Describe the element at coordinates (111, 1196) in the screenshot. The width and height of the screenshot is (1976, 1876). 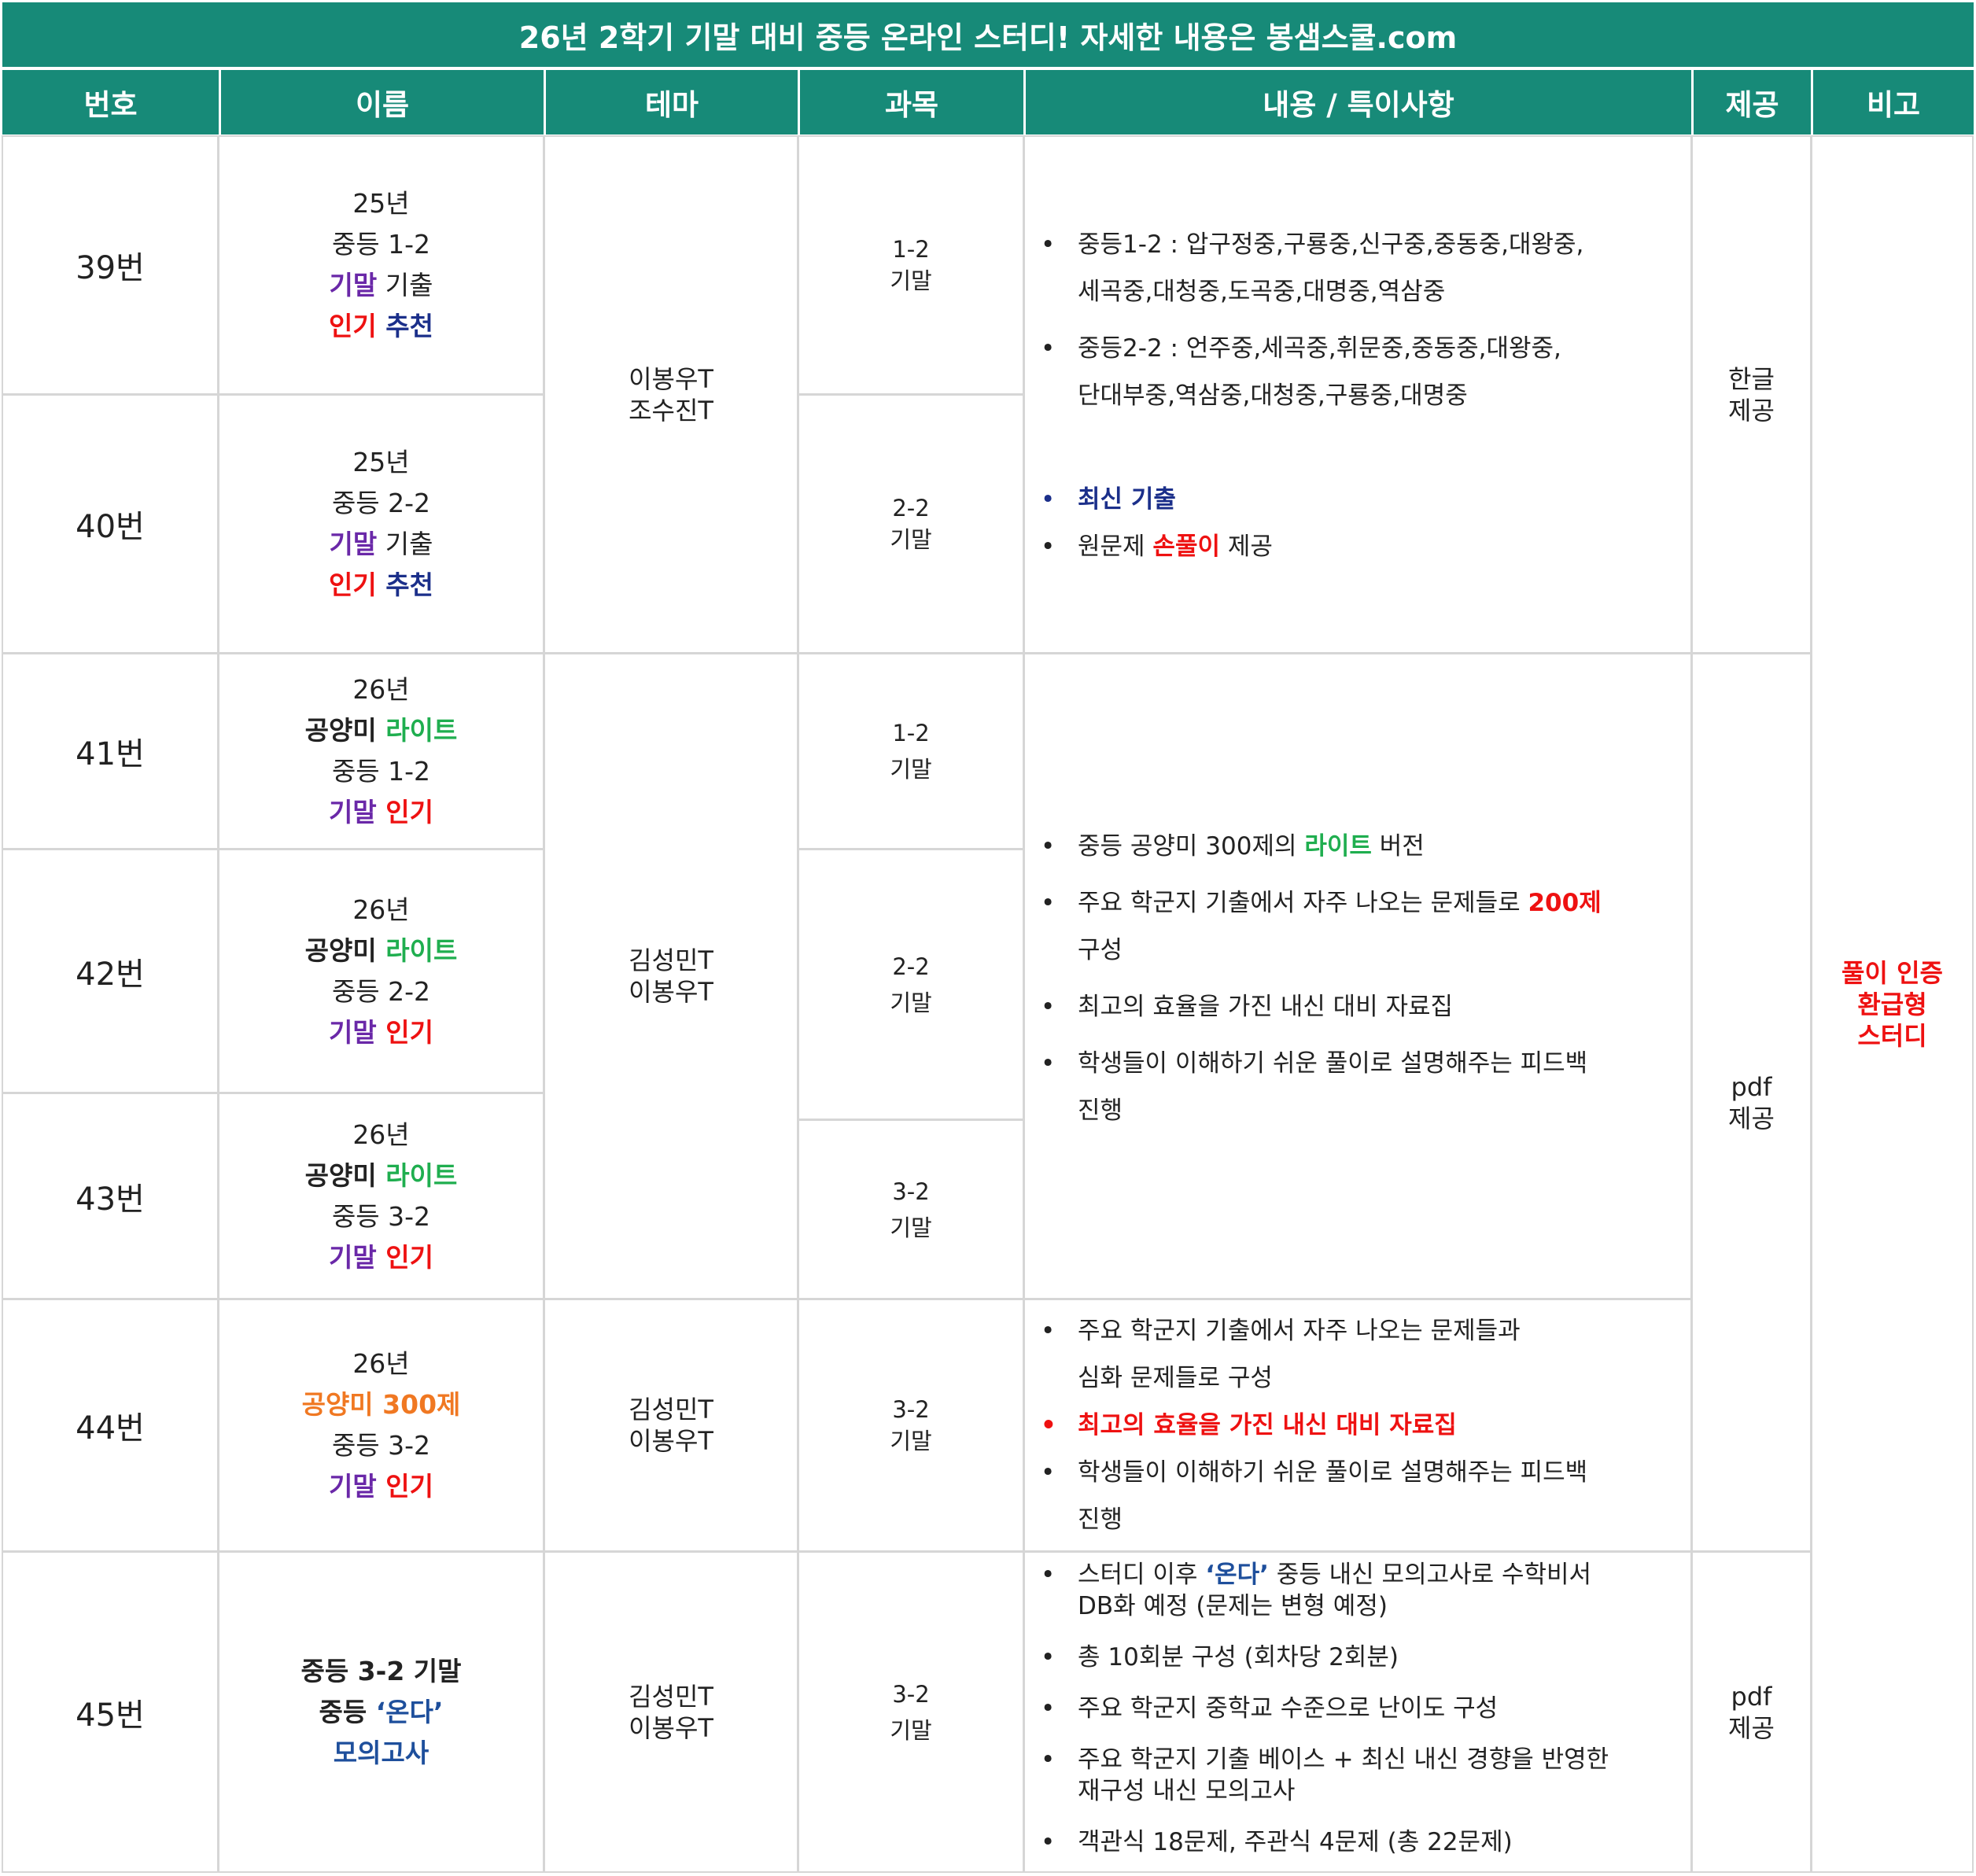
I see `row-number-43: 43번` at that location.